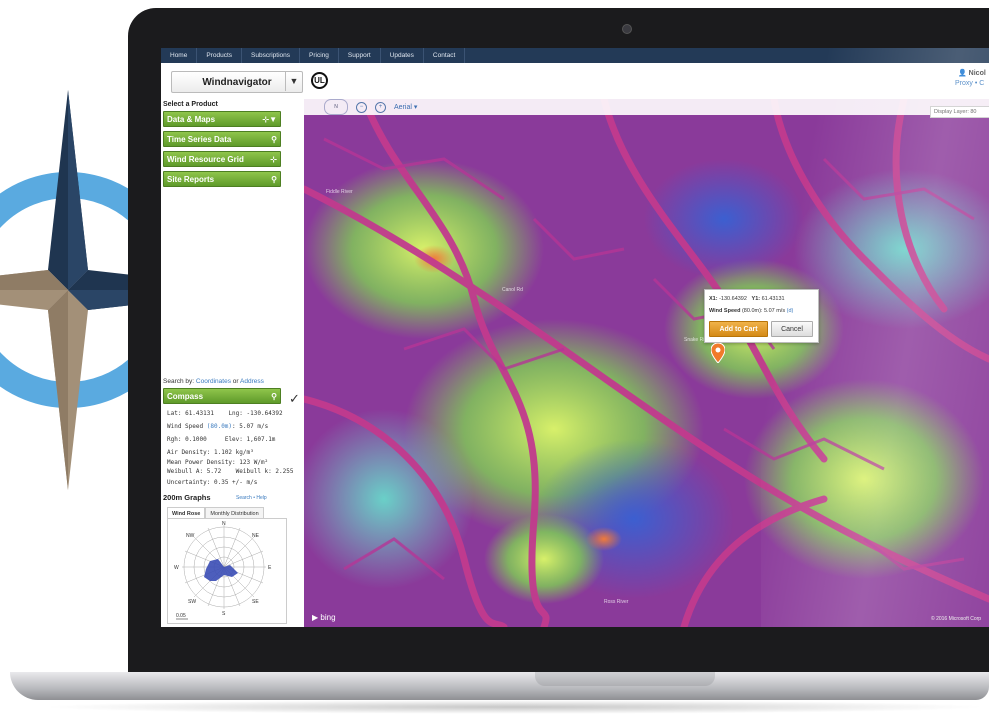  I want to click on compass-label: Compass, so click(185, 396).